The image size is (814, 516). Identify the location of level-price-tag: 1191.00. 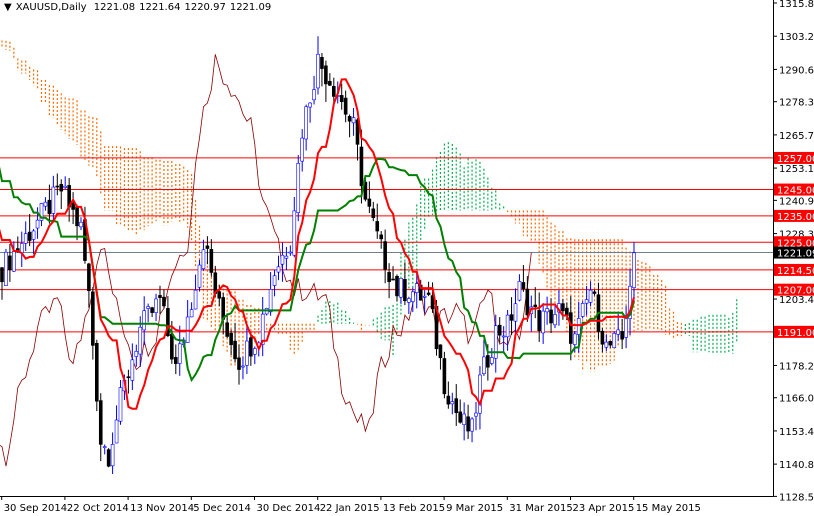
(795, 333).